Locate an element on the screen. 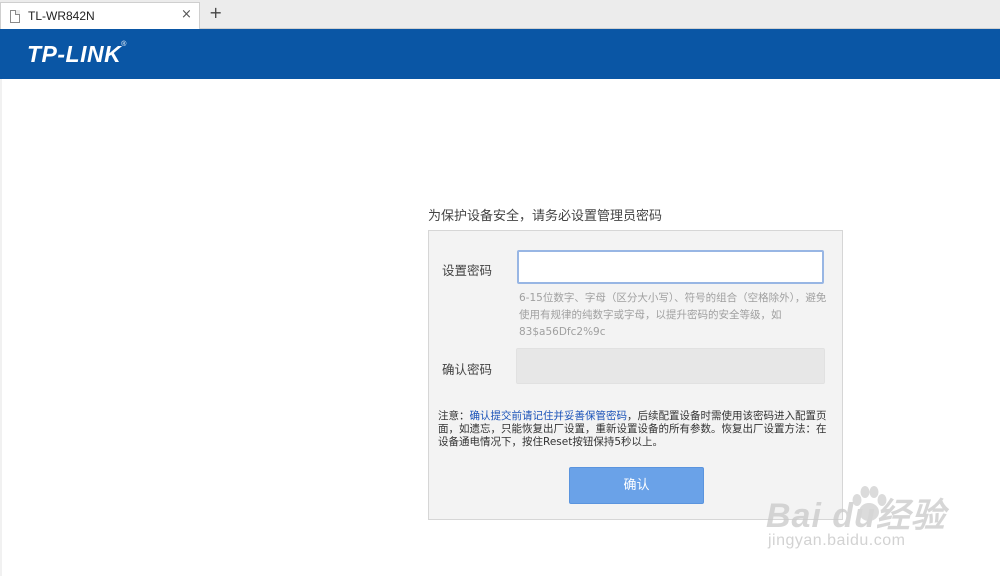 Image resolution: width=1000 pixels, height=576 pixels. setup-intro-text: 为保护设备安全，请务必设置管理员密码 is located at coordinates (545, 216).